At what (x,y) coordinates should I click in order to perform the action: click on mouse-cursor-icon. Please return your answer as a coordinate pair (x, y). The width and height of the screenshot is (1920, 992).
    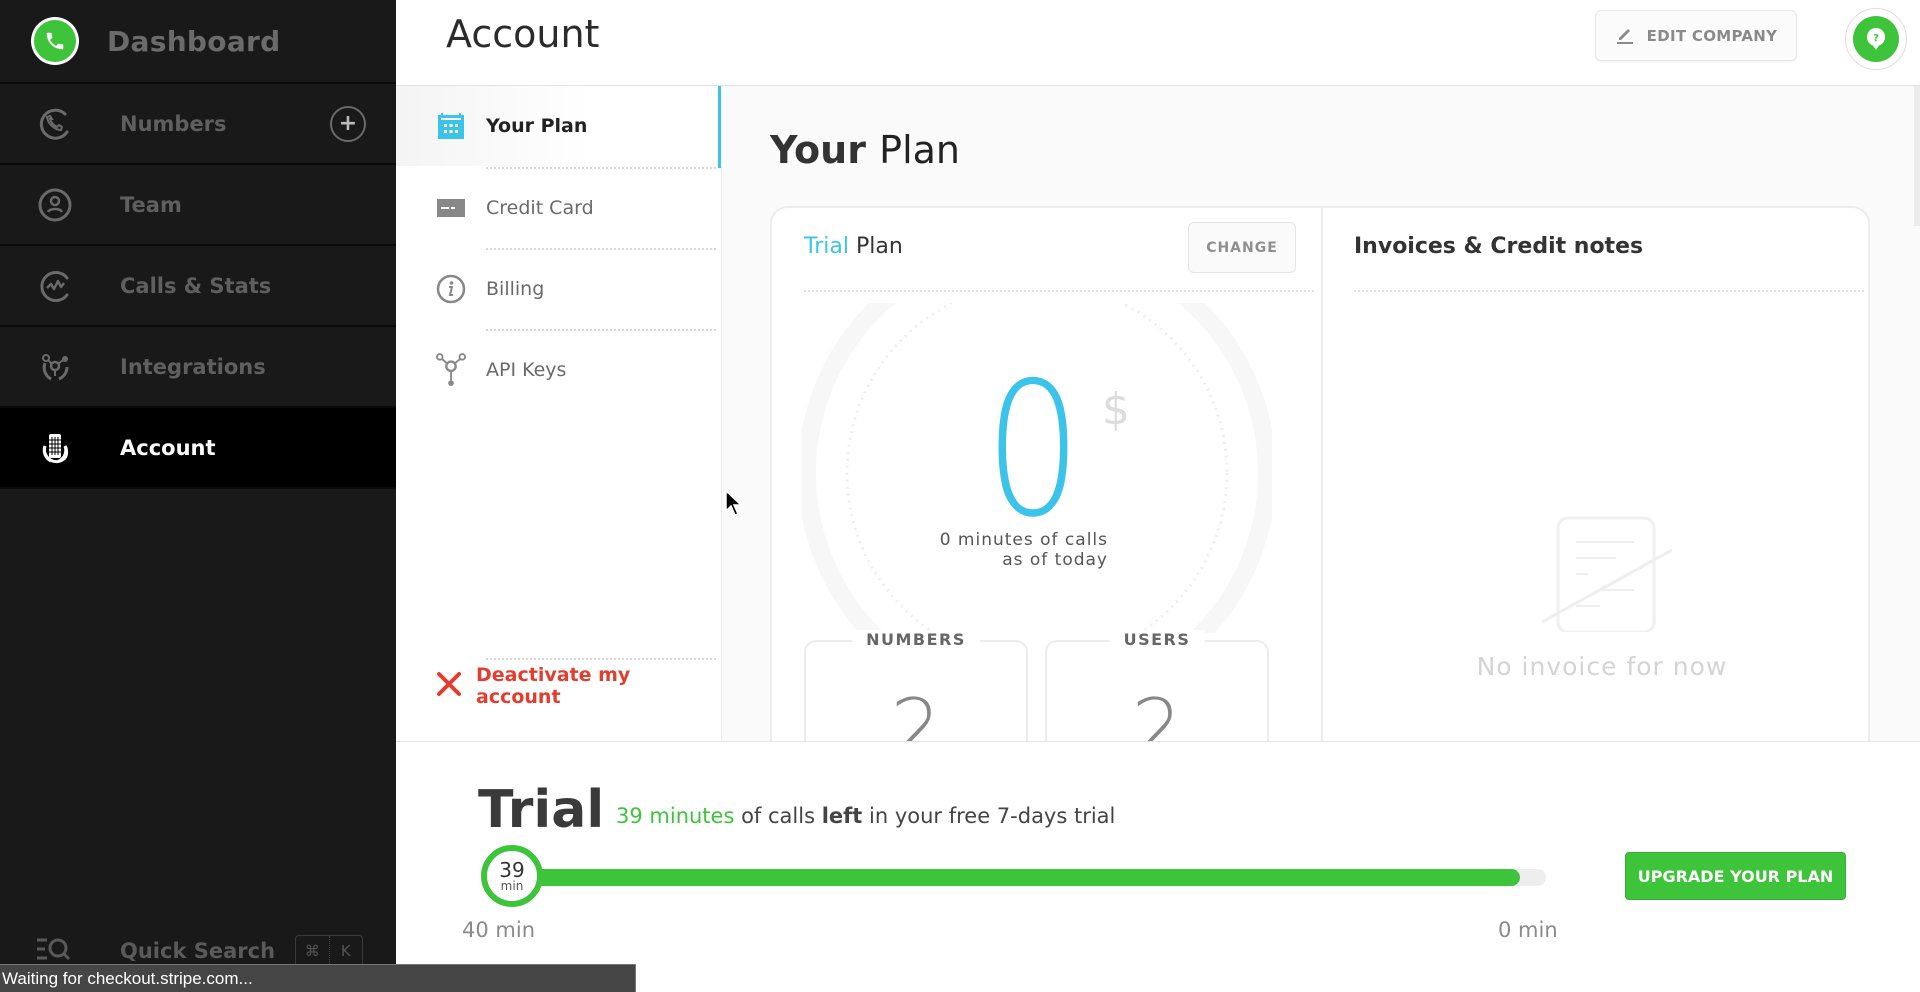
    Looking at the image, I should click on (734, 503).